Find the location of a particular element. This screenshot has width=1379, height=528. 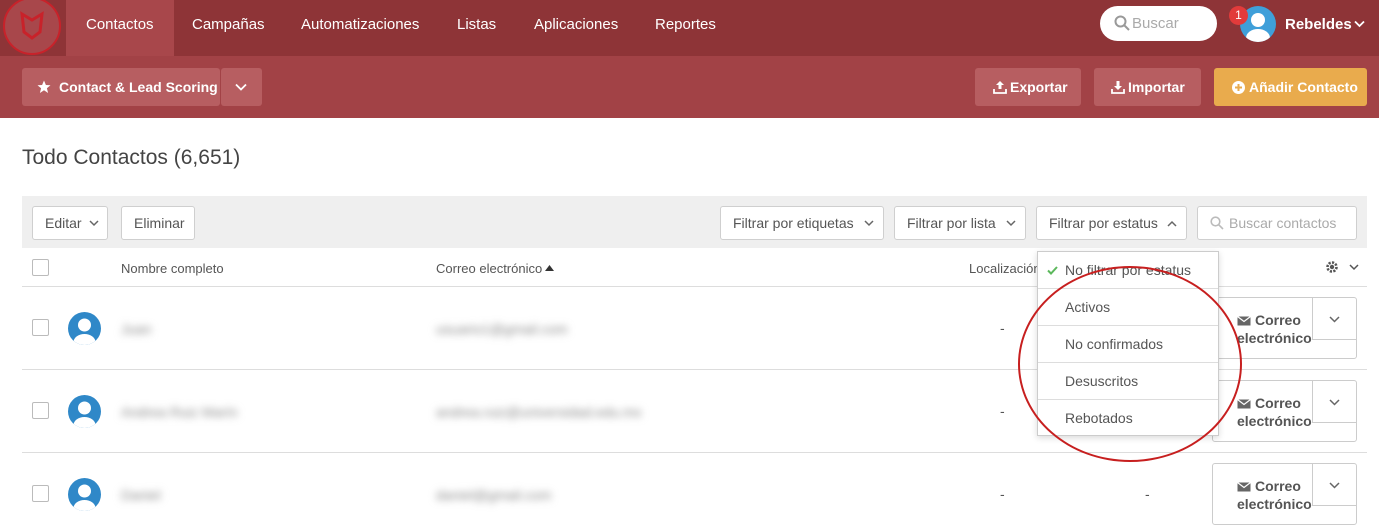

global-search: Buscar is located at coordinates (1158, 23).